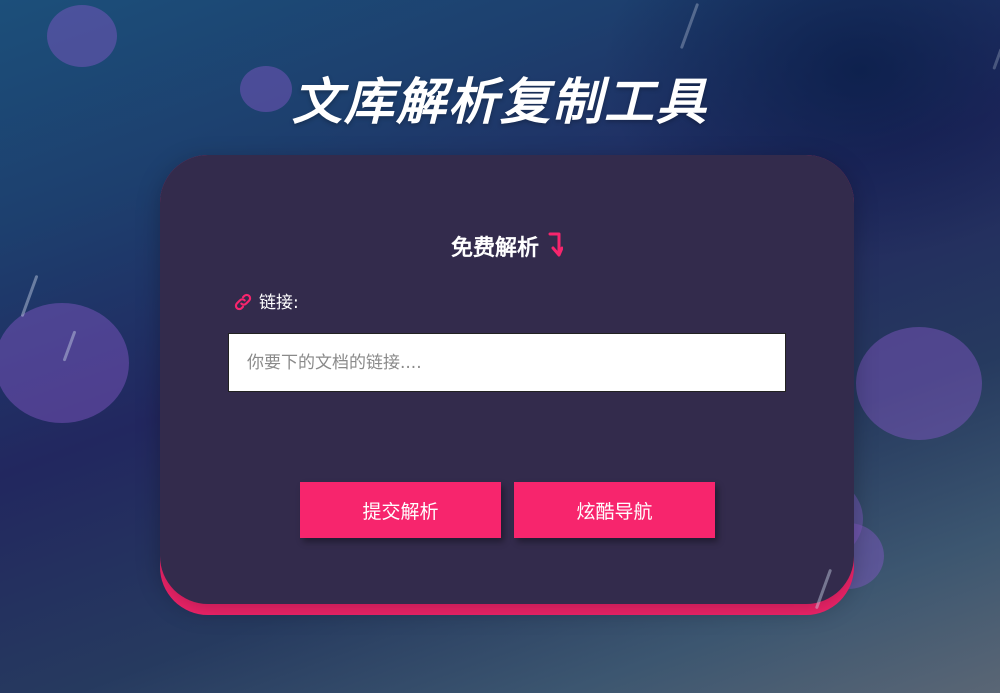 The image size is (1000, 693). I want to click on card-heading-text: 免费解析, so click(494, 248).